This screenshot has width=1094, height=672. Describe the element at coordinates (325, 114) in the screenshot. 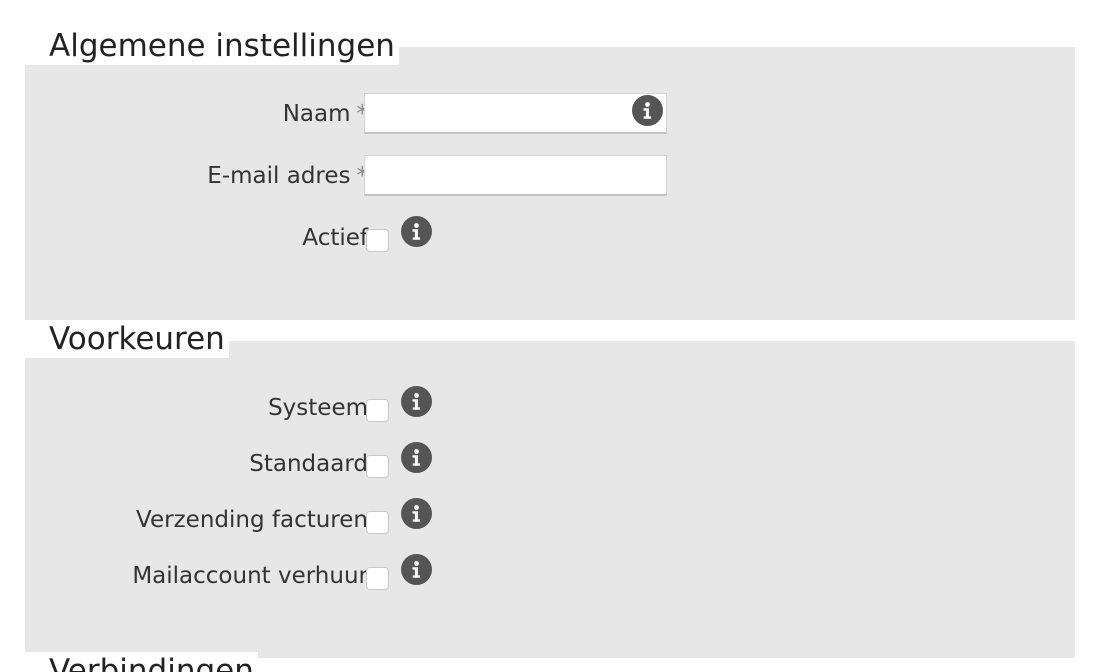

I see `naam-label: Naam *` at that location.